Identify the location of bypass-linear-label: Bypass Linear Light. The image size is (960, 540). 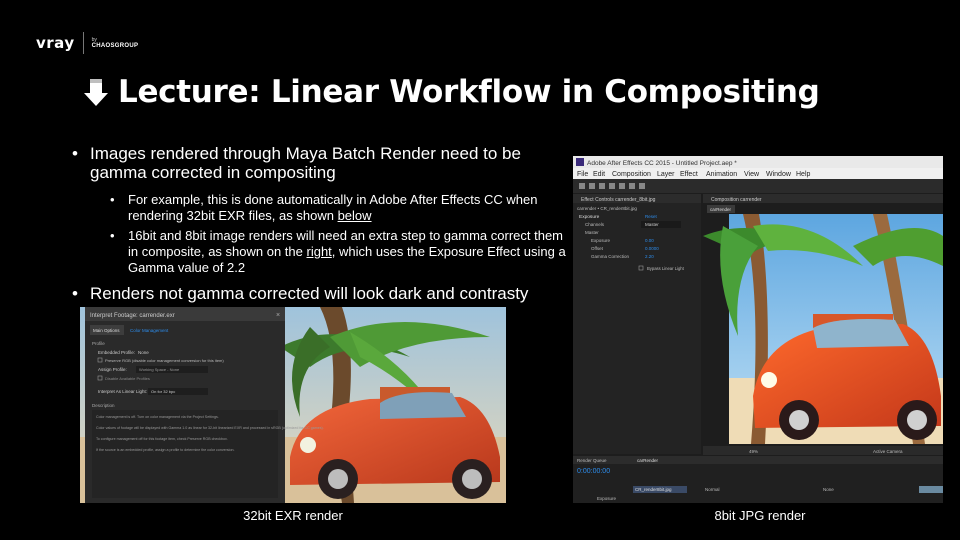
(666, 268).